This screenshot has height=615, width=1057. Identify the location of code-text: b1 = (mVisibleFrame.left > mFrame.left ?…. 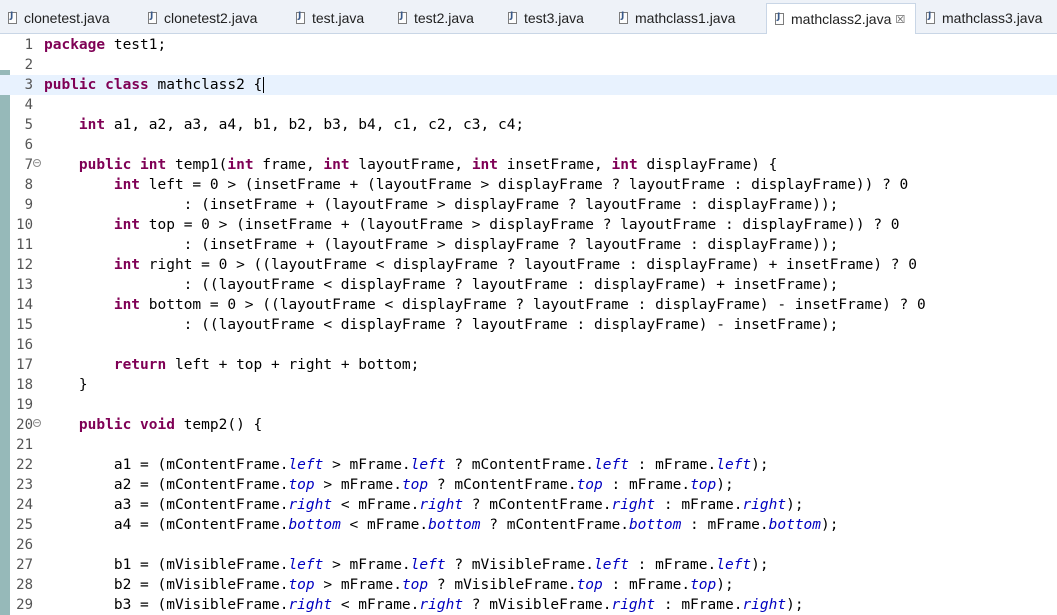
(406, 565).